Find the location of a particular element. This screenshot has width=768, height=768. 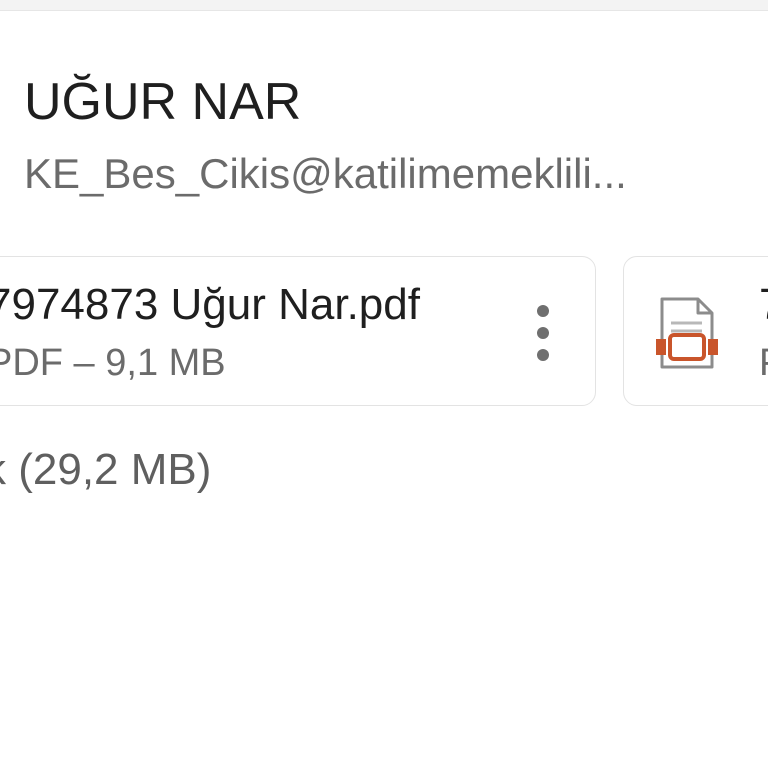

attachments-total-size: k (29,2 MB) is located at coordinates (106, 469).